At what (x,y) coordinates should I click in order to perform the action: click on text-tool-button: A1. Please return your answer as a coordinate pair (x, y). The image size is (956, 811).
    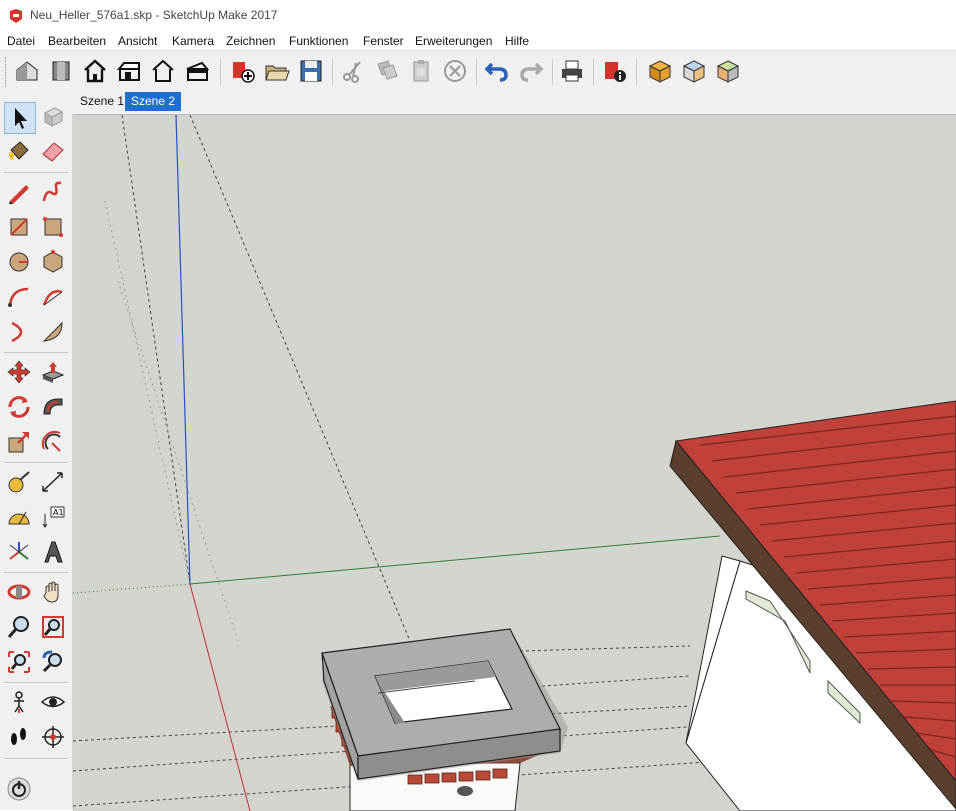
    Looking at the image, I should click on (53, 517).